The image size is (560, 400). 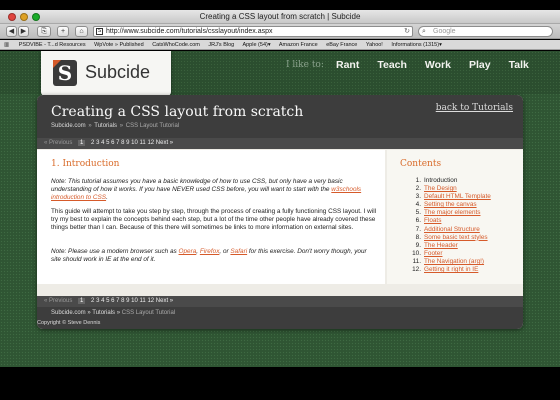 I want to click on search-placeholder: Google, so click(x=444, y=31).